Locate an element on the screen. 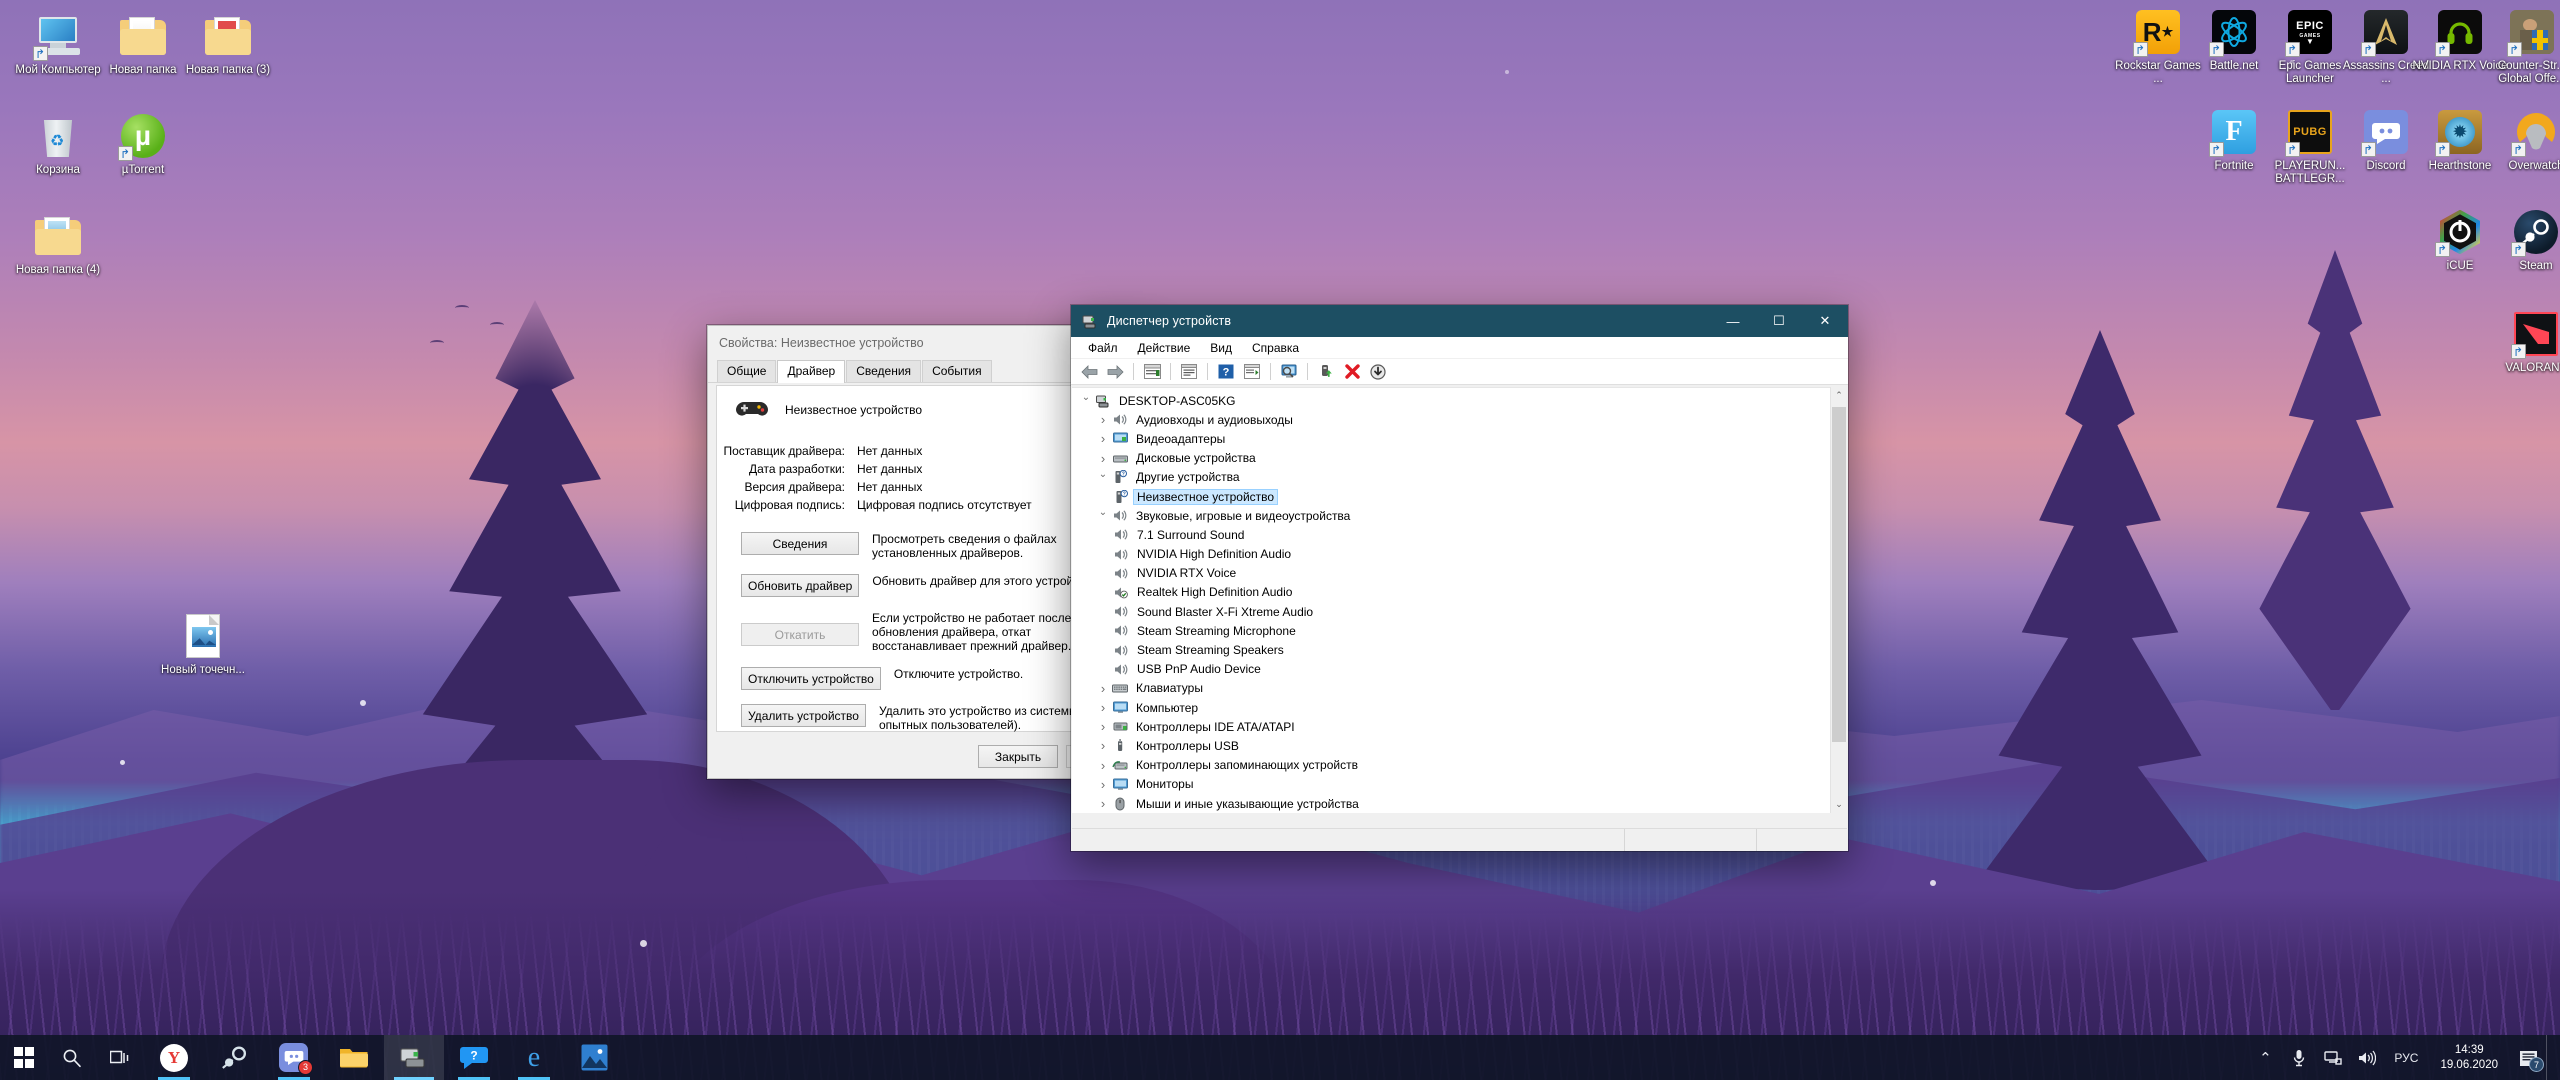  search-button is located at coordinates (72, 1057).